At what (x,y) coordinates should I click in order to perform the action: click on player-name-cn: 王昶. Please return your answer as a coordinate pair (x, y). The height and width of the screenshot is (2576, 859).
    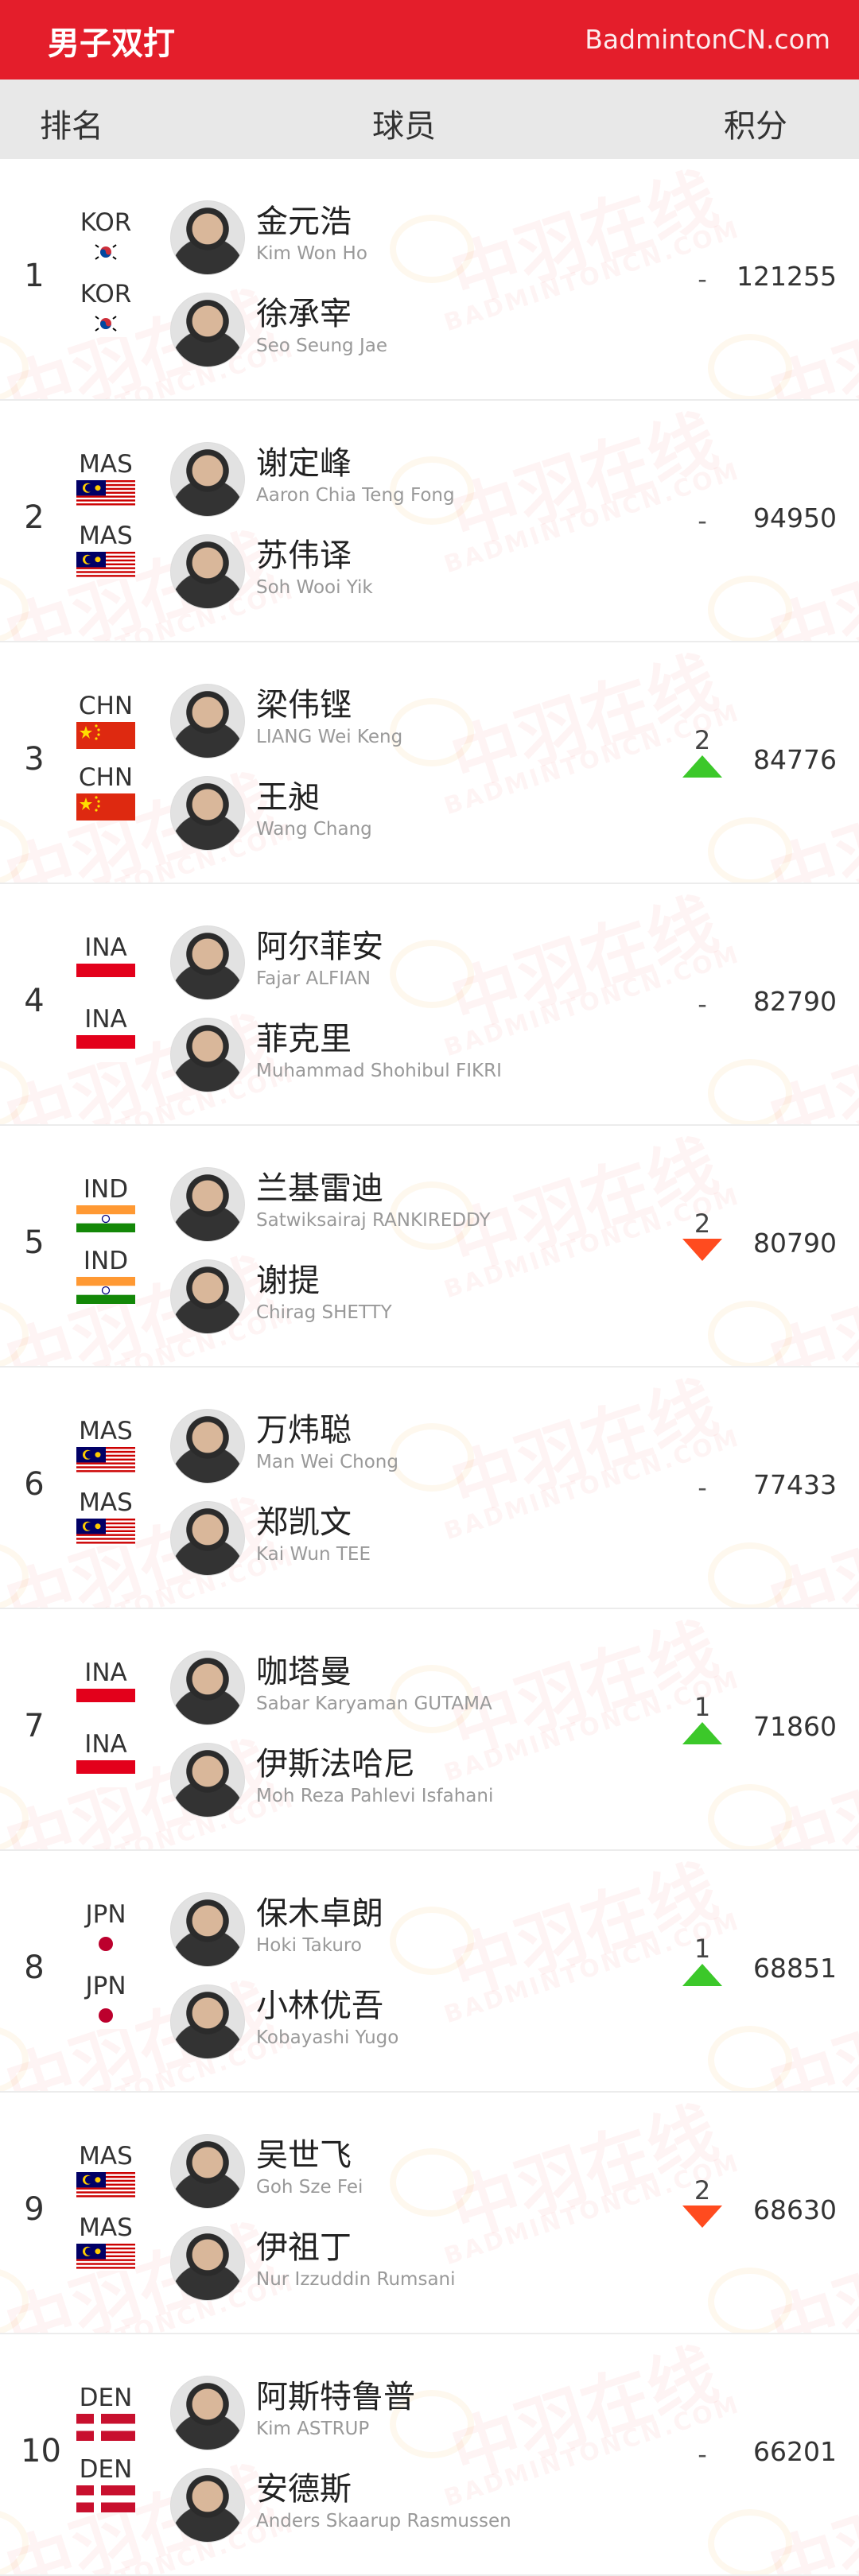
    Looking at the image, I should click on (288, 794).